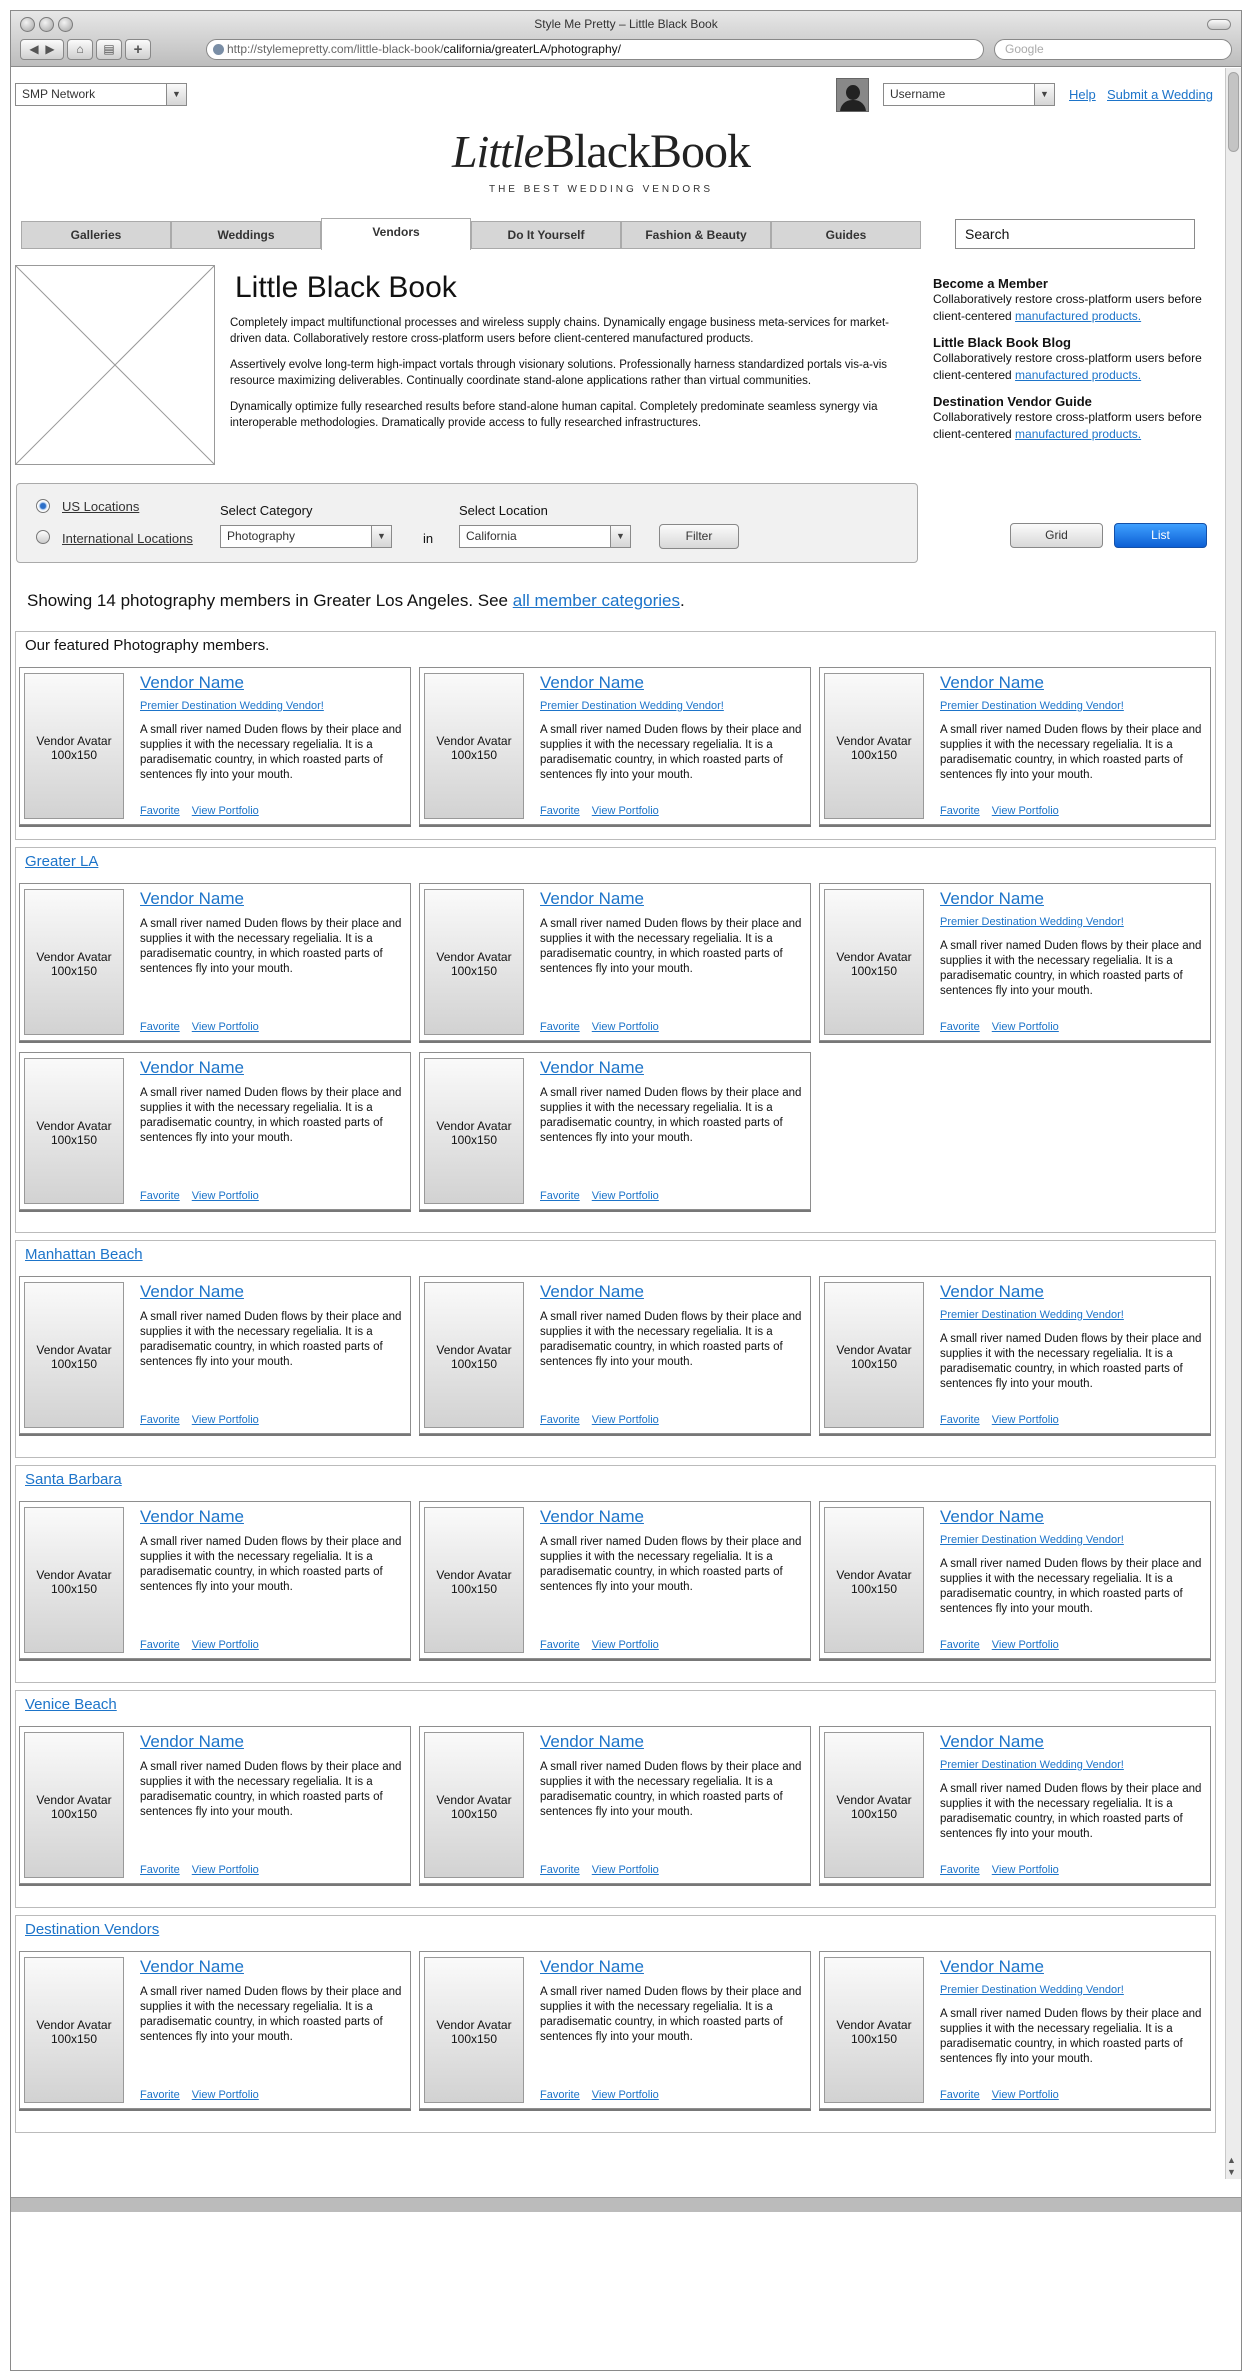 Image resolution: width=1252 pixels, height=2380 pixels. Describe the element at coordinates (596, 600) in the screenshot. I see `all-categories-link: all member categories` at that location.